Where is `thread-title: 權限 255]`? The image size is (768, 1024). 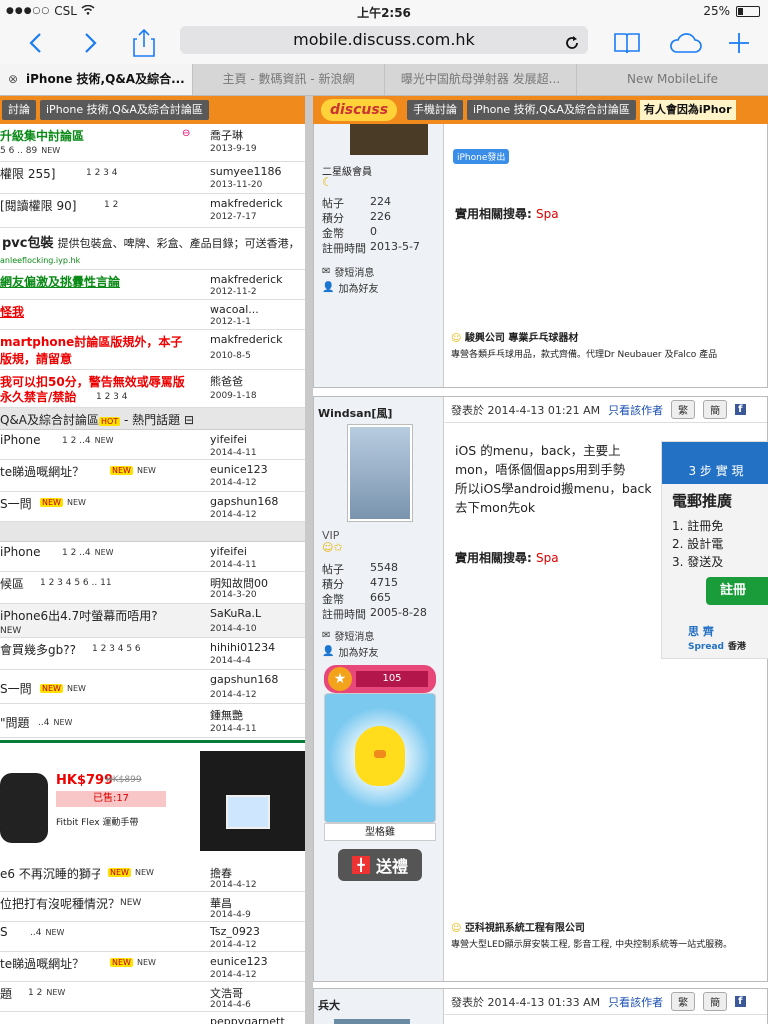
thread-title: 權限 255] is located at coordinates (40, 173).